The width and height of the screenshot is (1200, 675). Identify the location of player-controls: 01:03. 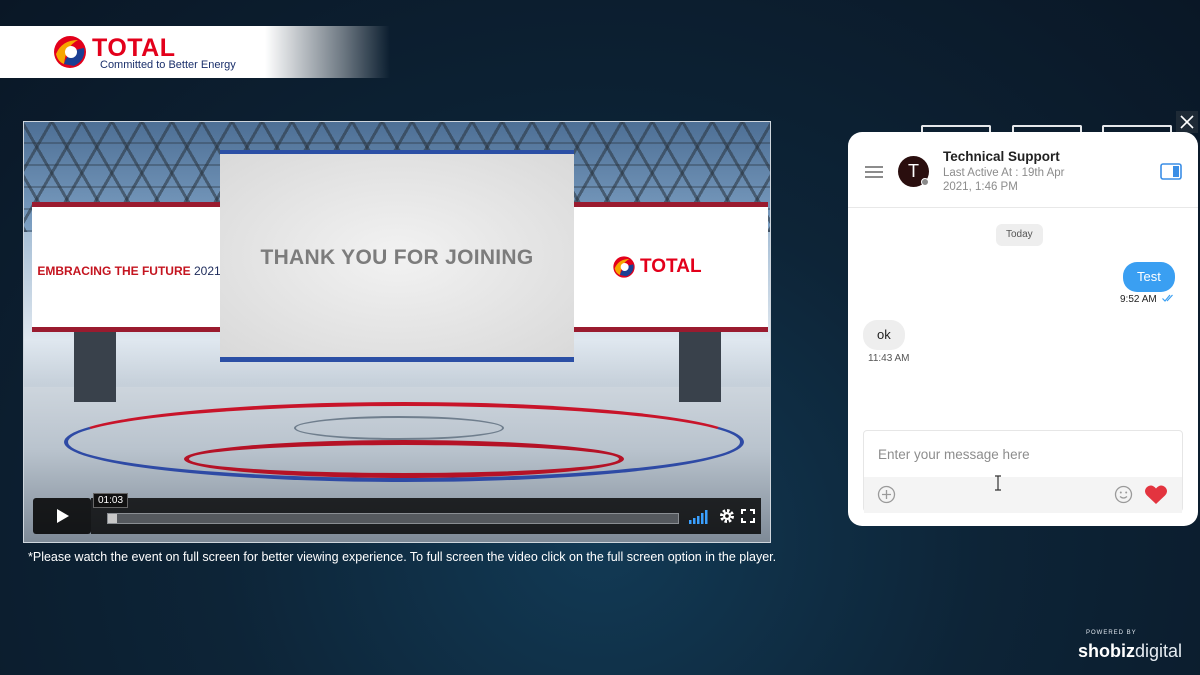
(397, 513).